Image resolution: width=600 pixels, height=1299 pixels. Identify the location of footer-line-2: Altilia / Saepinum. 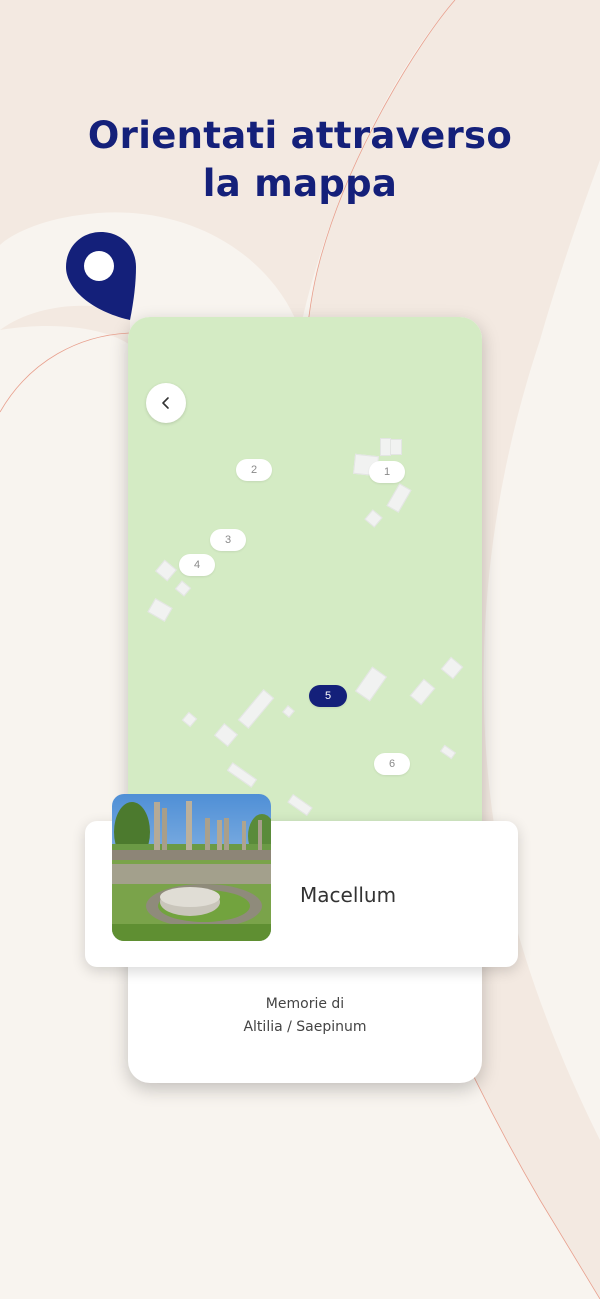
(305, 1027).